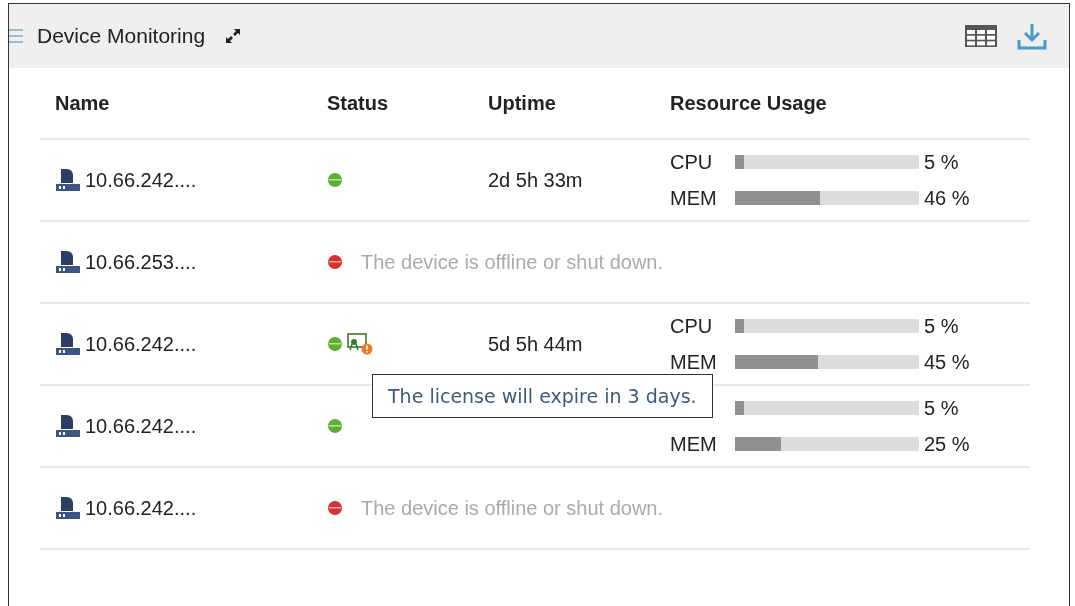 This screenshot has height=606, width=1075. What do you see at coordinates (1032, 36) in the screenshot?
I see `download-icon` at bounding box center [1032, 36].